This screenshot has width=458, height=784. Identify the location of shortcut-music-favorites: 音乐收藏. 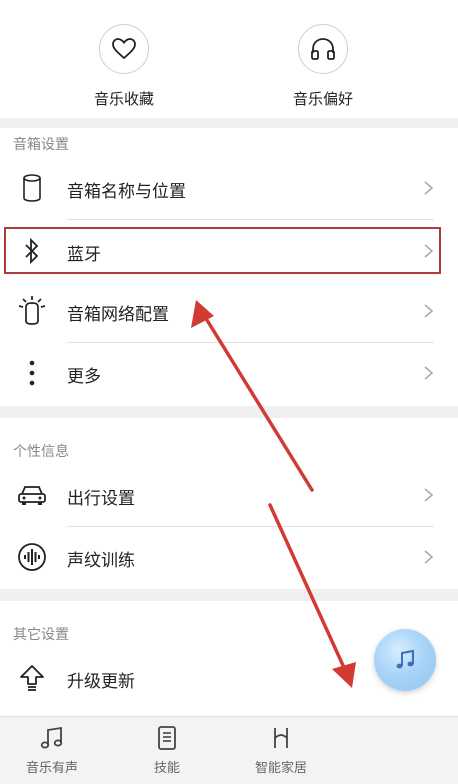
(124, 66).